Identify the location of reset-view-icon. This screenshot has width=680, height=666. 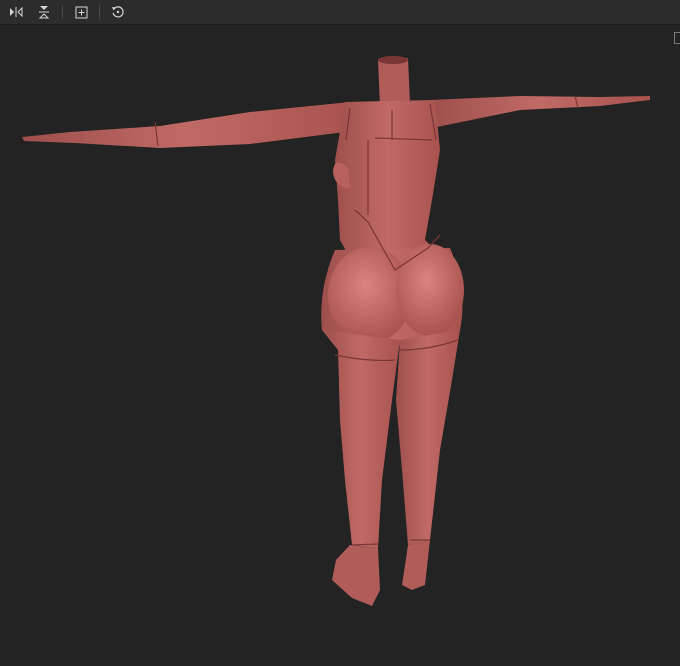
(118, 12).